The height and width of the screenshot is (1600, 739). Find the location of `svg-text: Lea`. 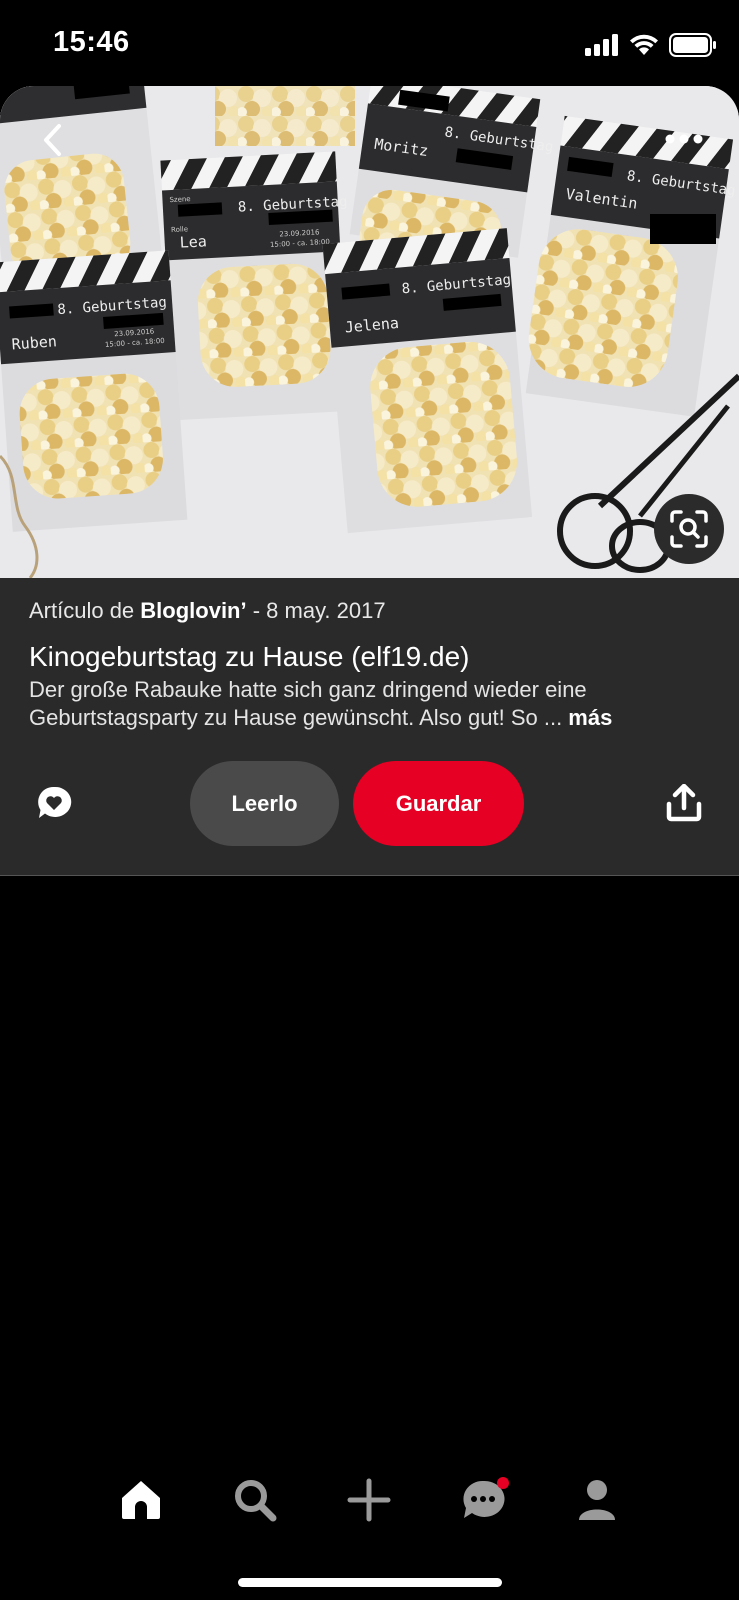

svg-text: Lea is located at coordinates (193, 241).